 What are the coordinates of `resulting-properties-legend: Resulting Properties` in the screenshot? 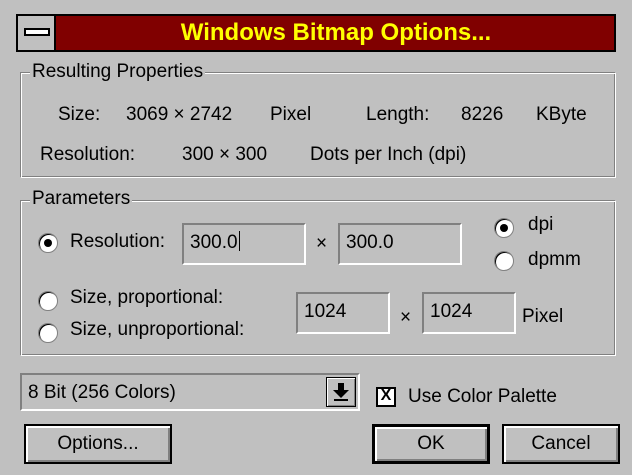 It's located at (118, 72).